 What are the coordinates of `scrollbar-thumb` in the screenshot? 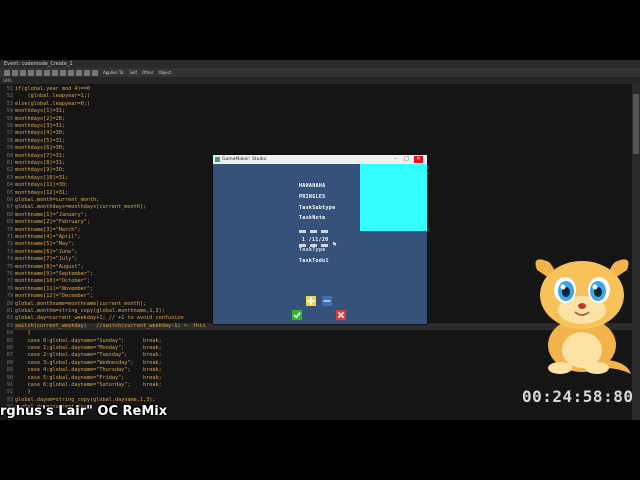 It's located at (636, 124).